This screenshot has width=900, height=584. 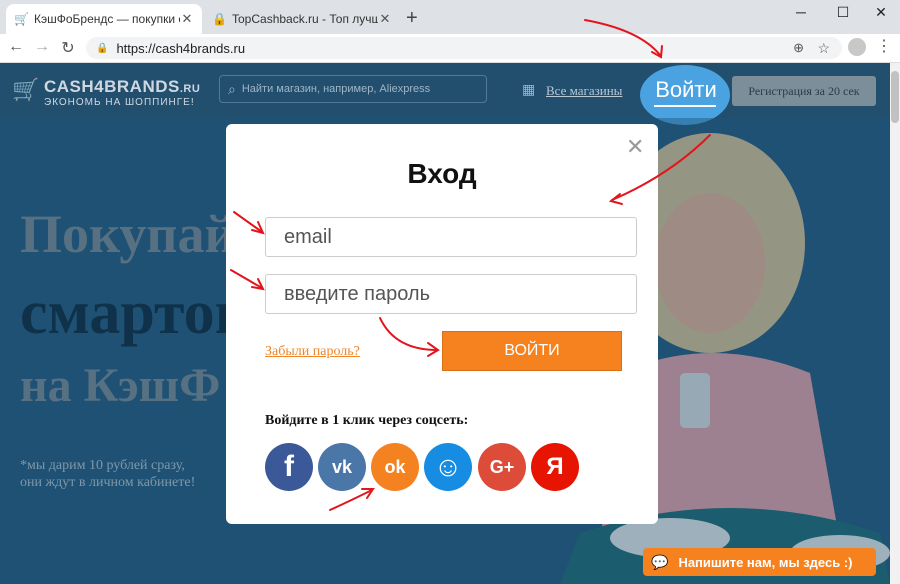 I want to click on email-field, so click(x=451, y=237).